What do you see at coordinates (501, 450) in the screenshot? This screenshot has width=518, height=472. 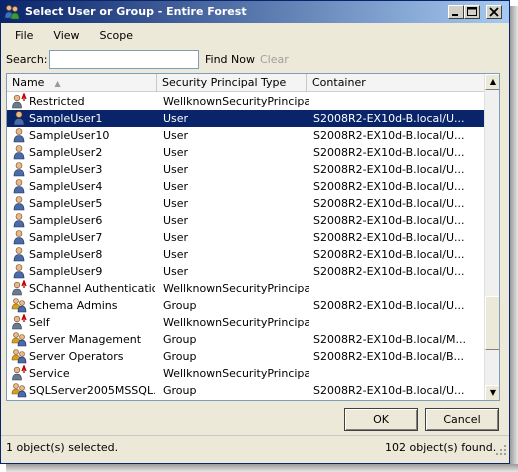 I see `resize-grip-icon` at bounding box center [501, 450].